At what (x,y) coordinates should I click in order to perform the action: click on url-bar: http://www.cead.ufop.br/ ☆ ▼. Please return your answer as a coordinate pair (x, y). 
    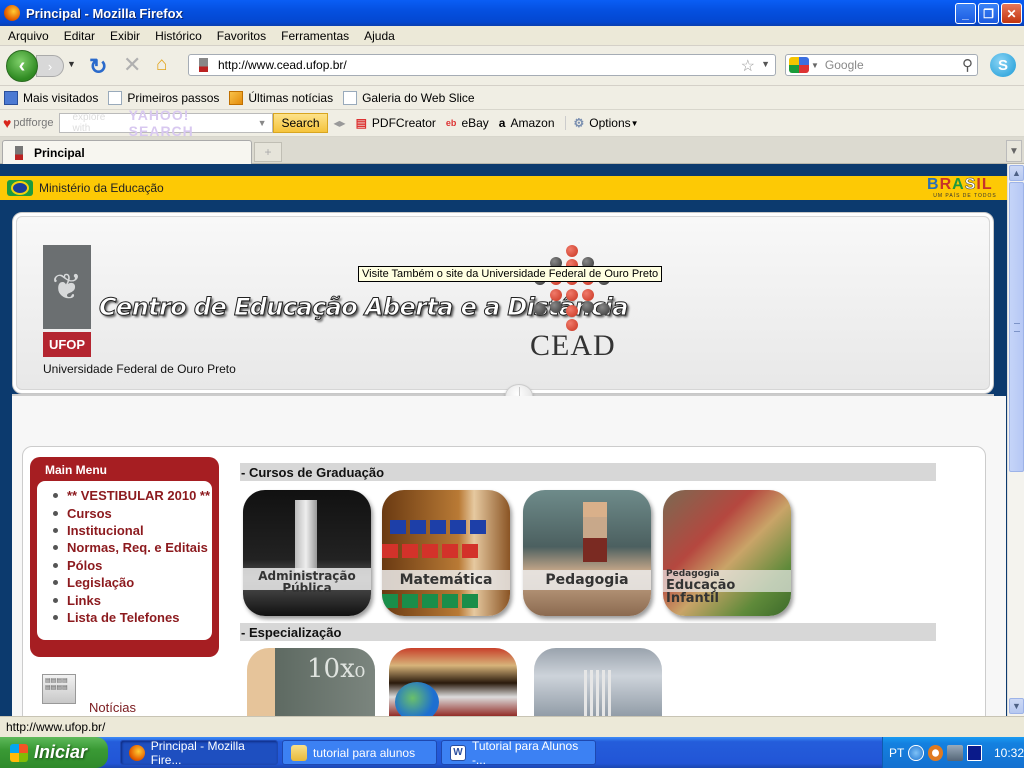
    Looking at the image, I should click on (482, 65).